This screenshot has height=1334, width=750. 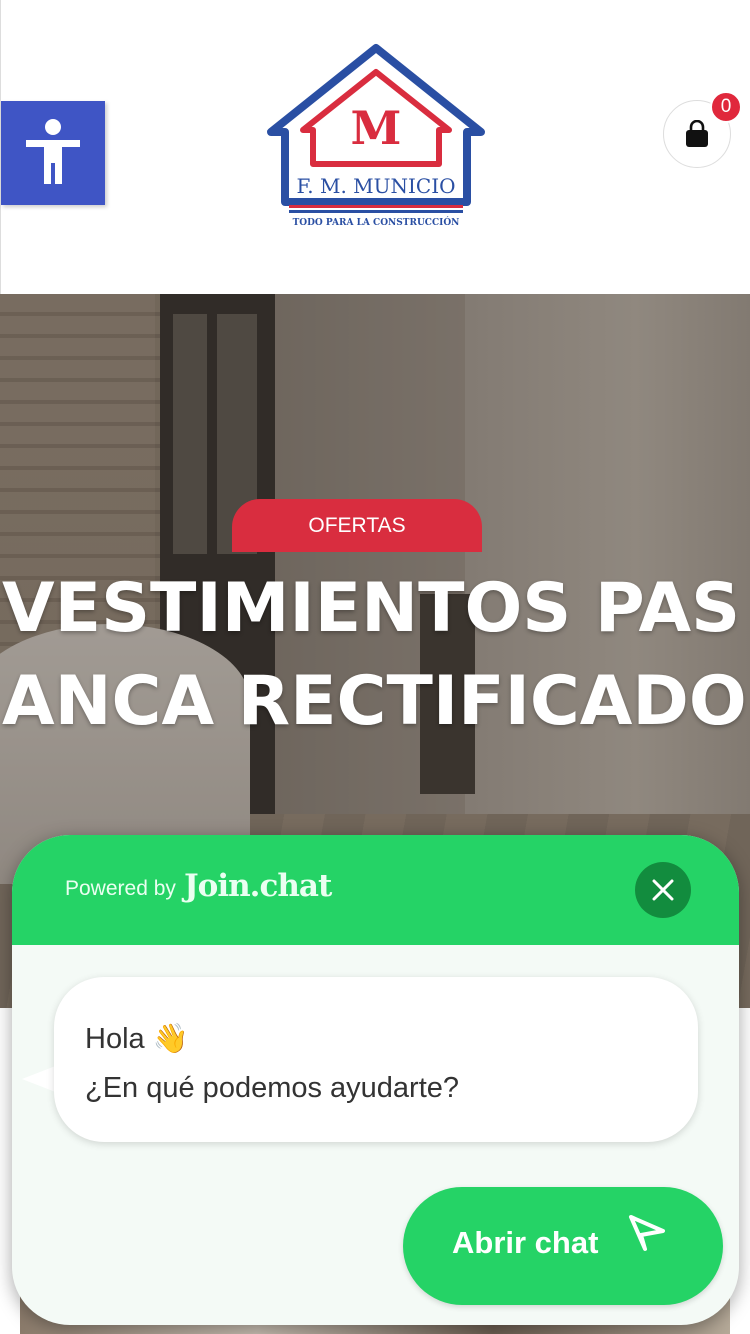 I want to click on accessibility-button, so click(x=53, y=153).